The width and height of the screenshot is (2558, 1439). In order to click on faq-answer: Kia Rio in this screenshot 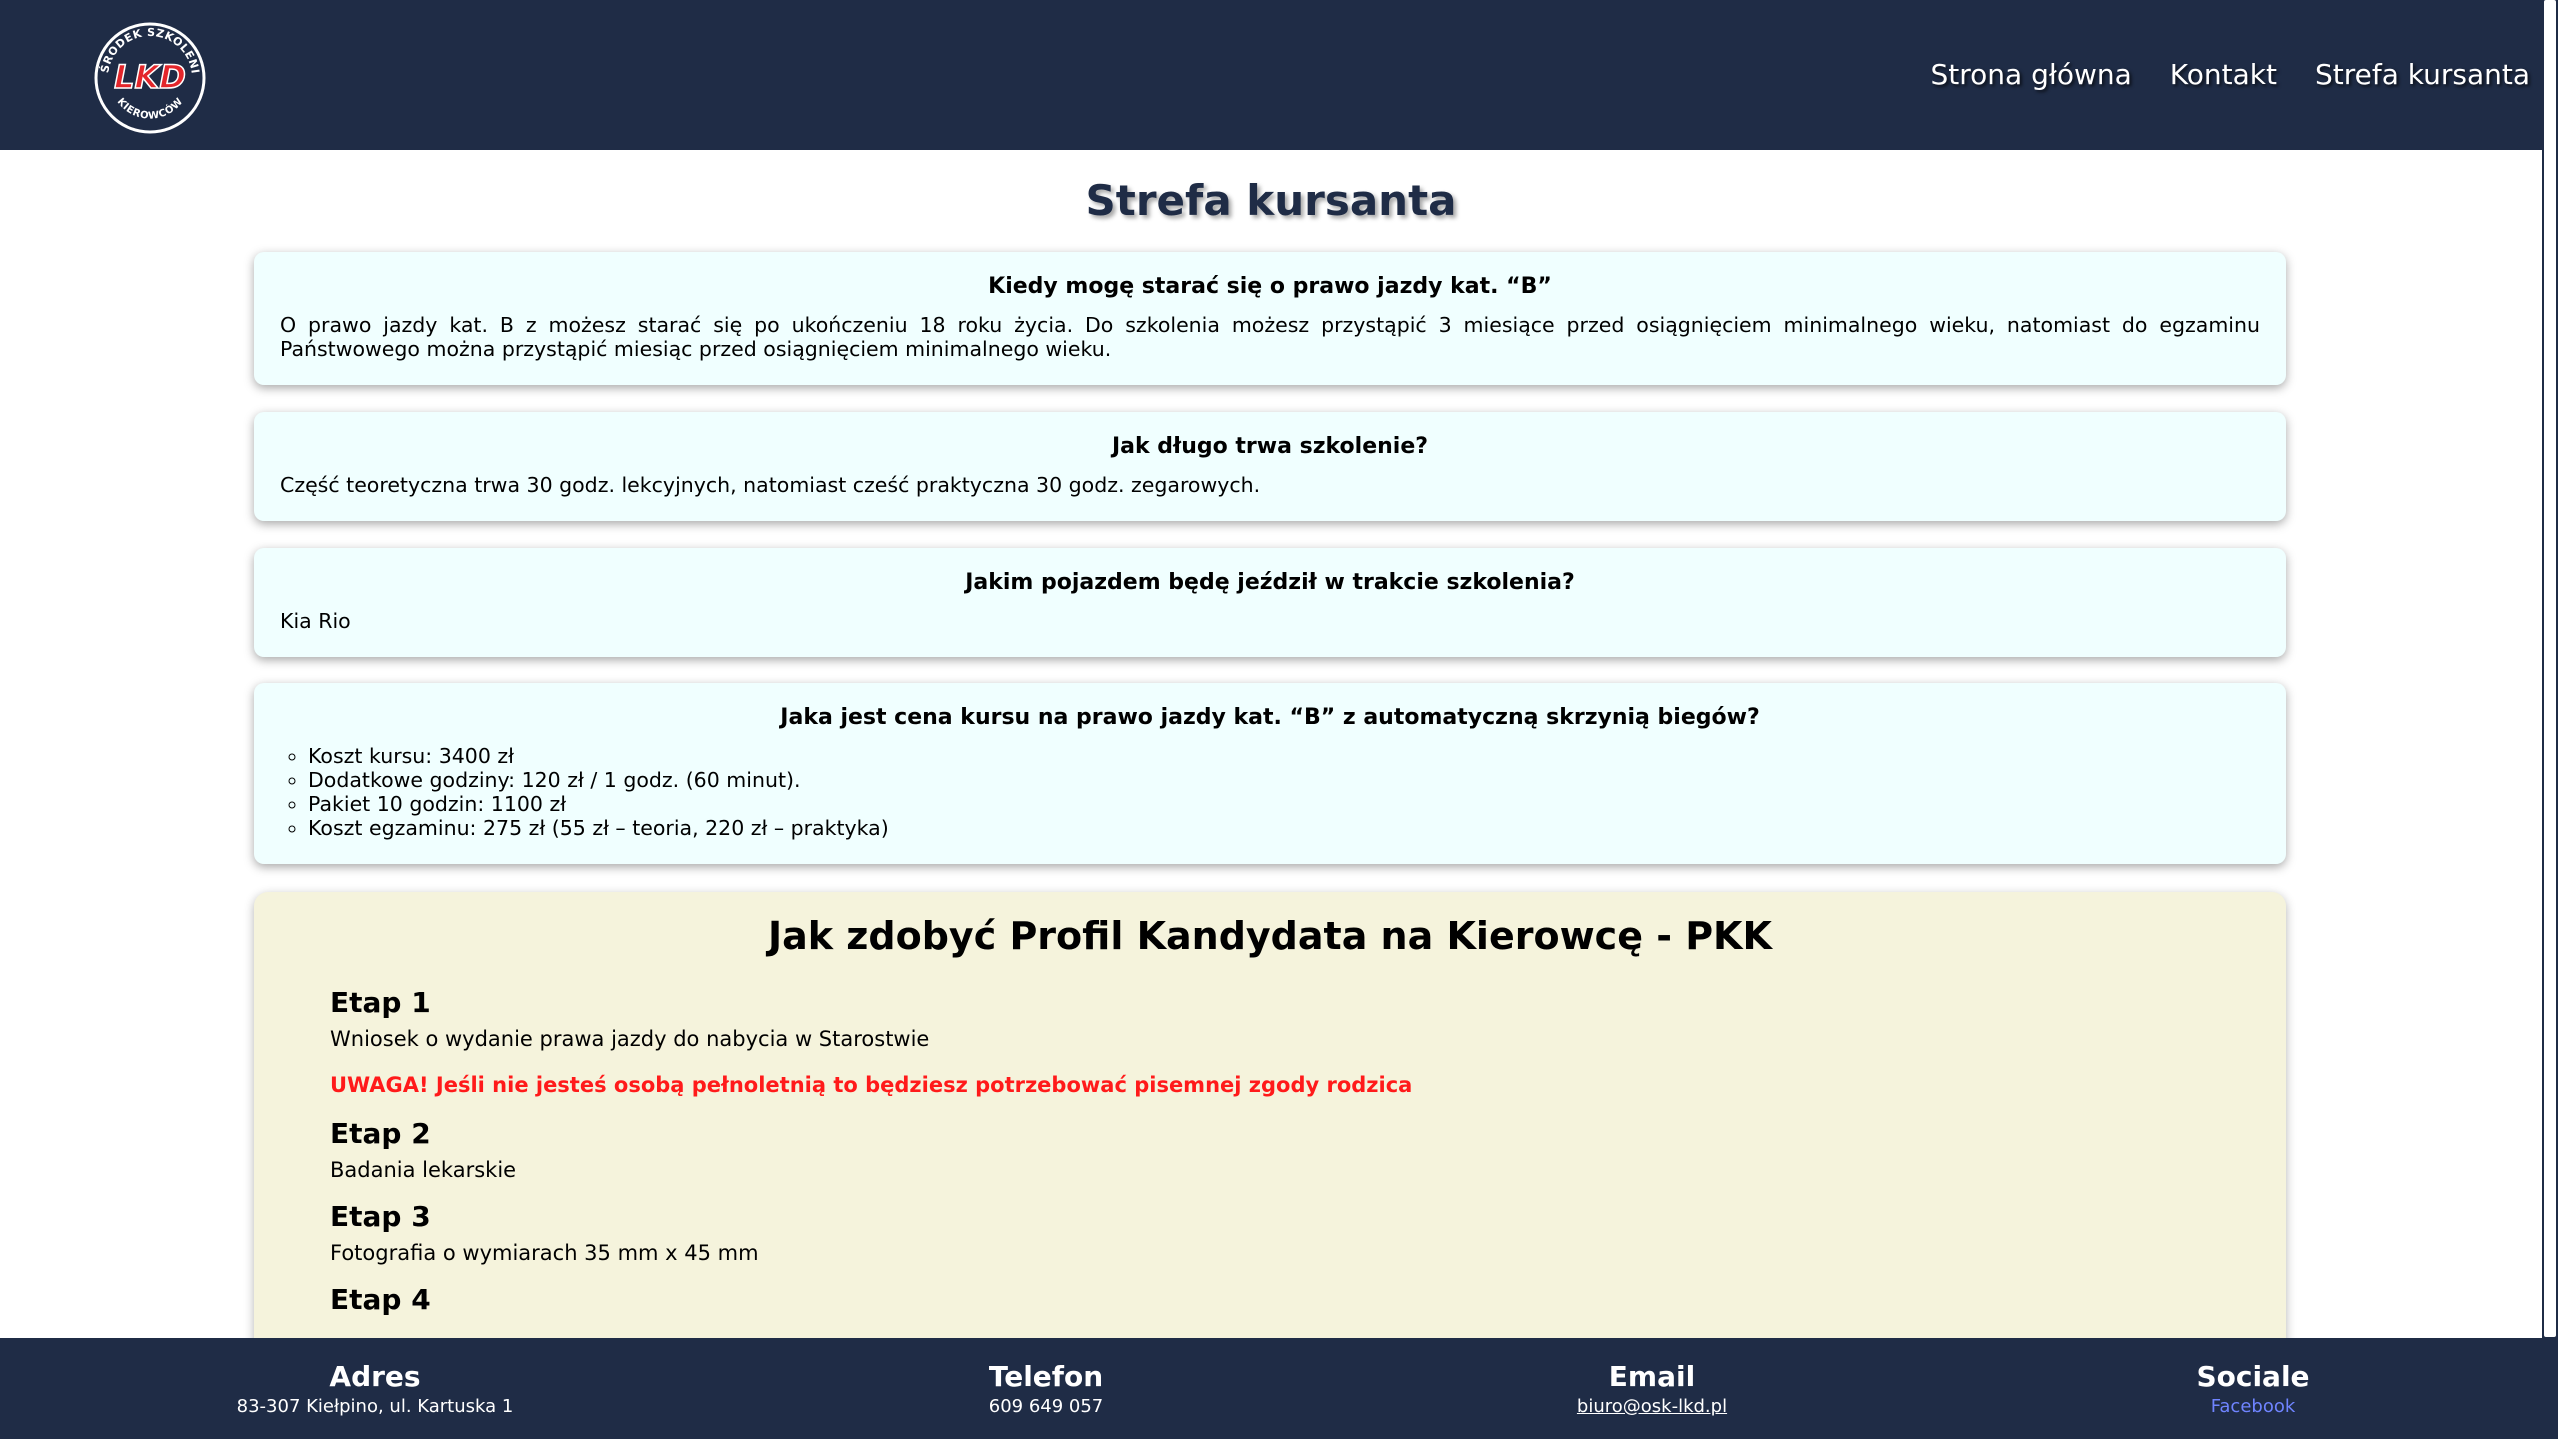, I will do `click(315, 621)`.